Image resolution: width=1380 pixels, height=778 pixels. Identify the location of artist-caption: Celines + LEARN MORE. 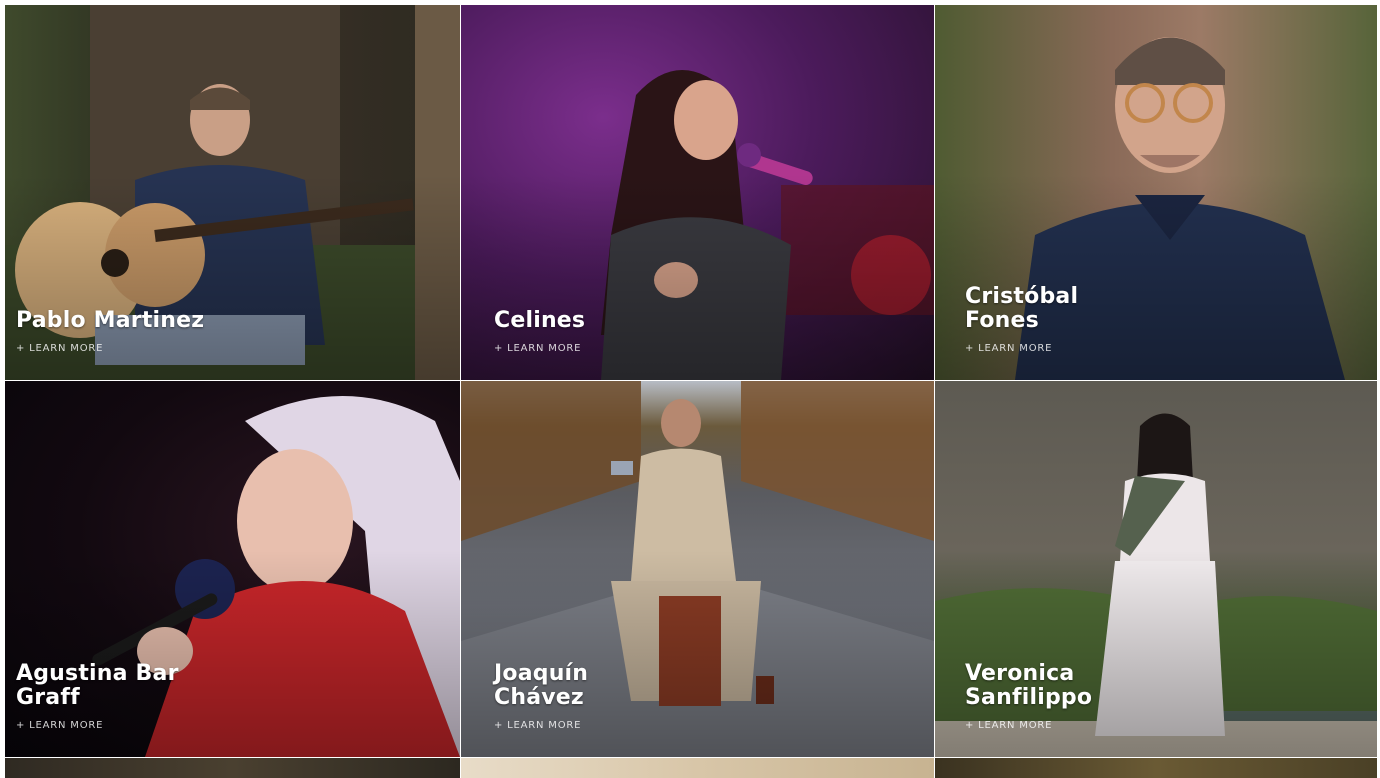
(540, 331).